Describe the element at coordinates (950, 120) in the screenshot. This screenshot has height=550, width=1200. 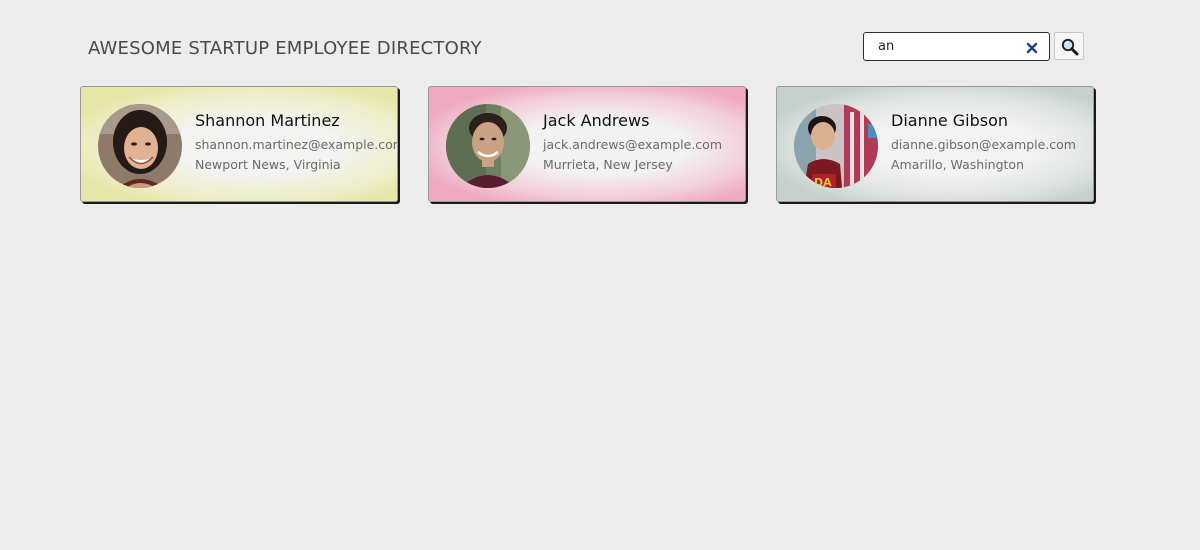
I see `employee-name: Dianne Gibson` at that location.